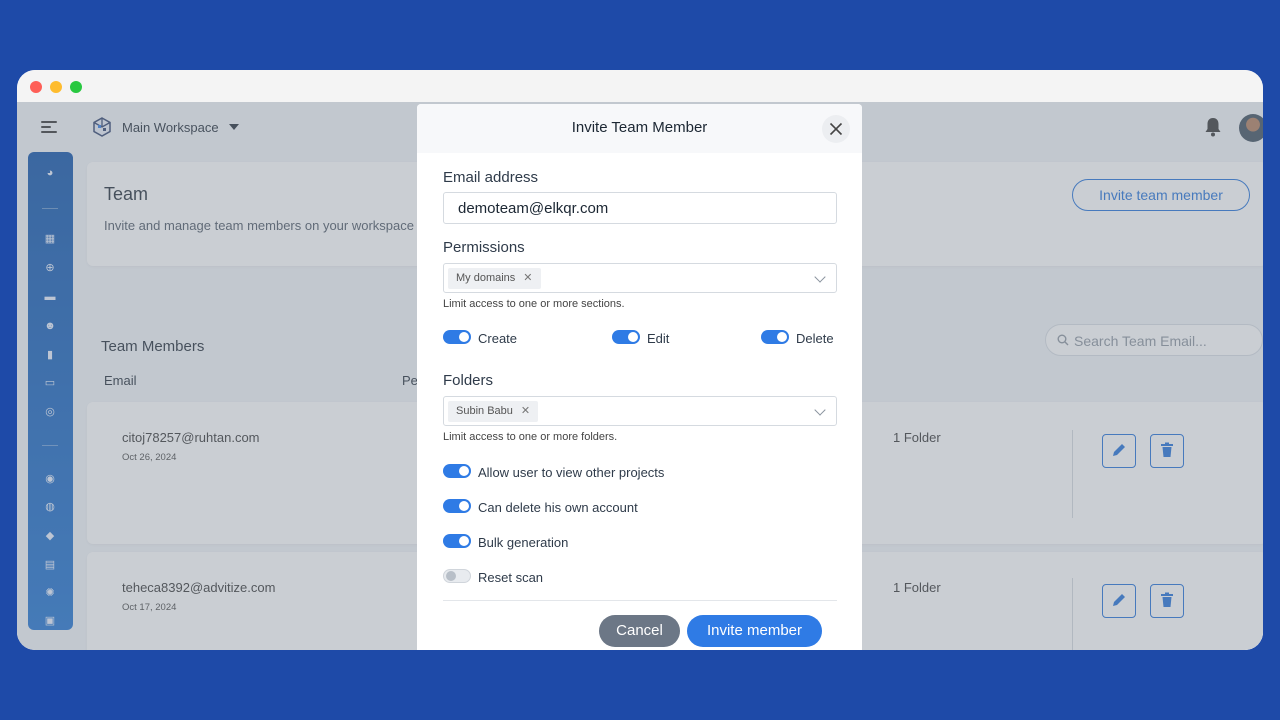  I want to click on view-projects-toggle, so click(457, 471).